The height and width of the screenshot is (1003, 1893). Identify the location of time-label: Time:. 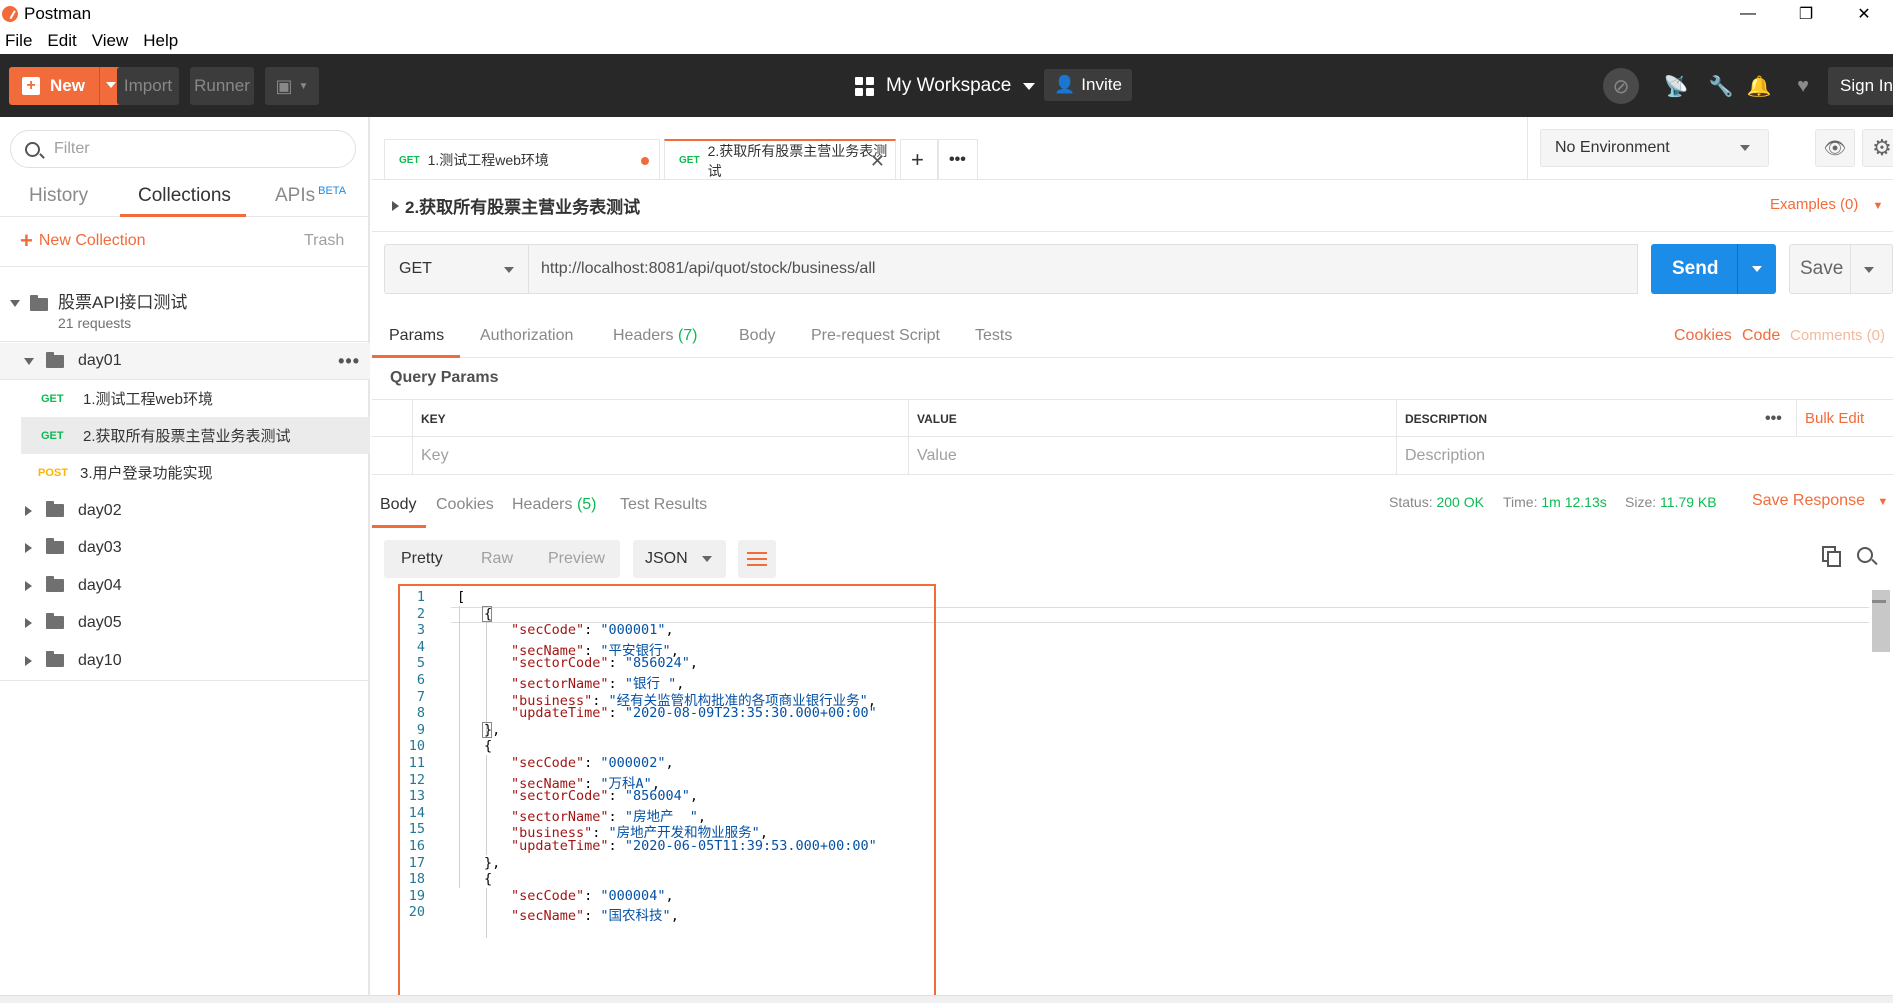
(1520, 502).